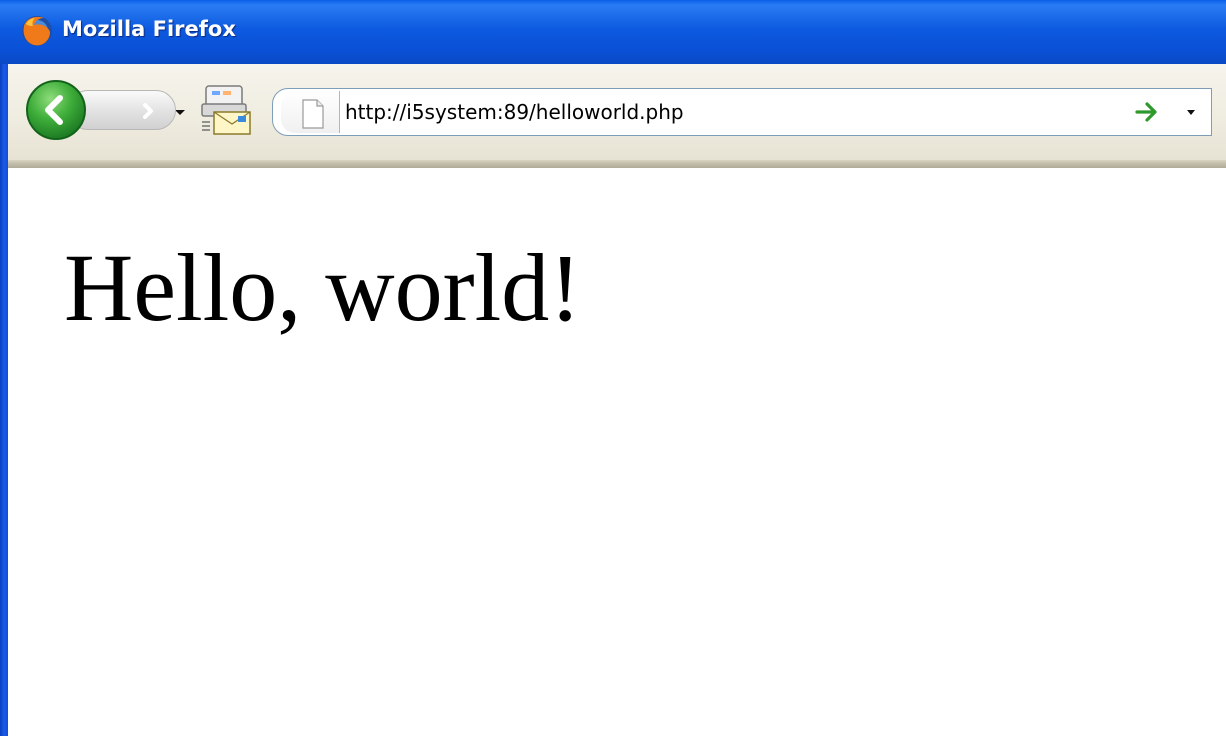 This screenshot has width=1226, height=736. What do you see at coordinates (613, 32) in the screenshot?
I see `title-bar: Mozilla Firefox` at bounding box center [613, 32].